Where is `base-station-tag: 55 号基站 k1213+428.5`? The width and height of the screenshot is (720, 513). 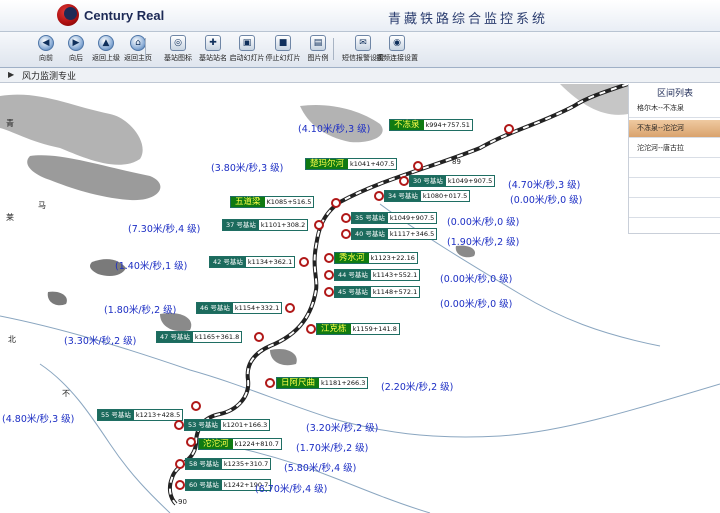
base-station-tag: 55 号基站 k1213+428.5 is located at coordinates (140, 415).